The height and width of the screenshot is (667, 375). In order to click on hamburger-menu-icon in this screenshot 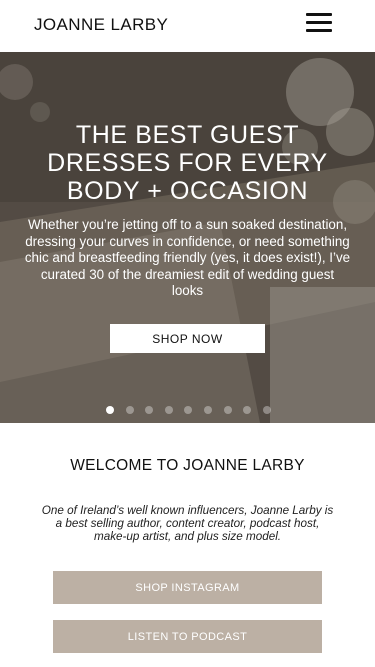, I will do `click(319, 23)`.